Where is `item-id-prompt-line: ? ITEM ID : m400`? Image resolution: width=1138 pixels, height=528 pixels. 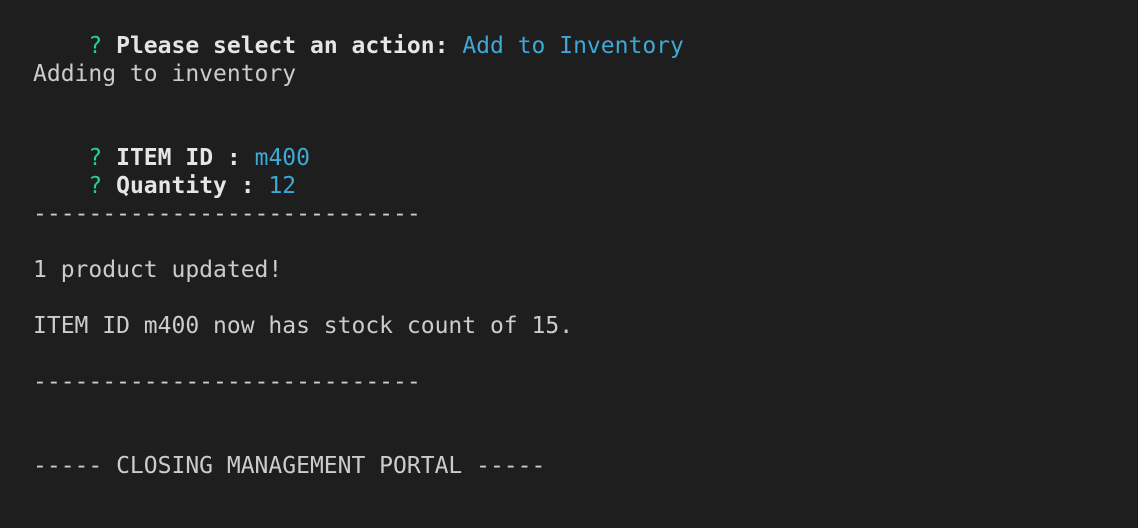
item-id-prompt-line: ? ITEM ID : m400 is located at coordinates (171, 143).